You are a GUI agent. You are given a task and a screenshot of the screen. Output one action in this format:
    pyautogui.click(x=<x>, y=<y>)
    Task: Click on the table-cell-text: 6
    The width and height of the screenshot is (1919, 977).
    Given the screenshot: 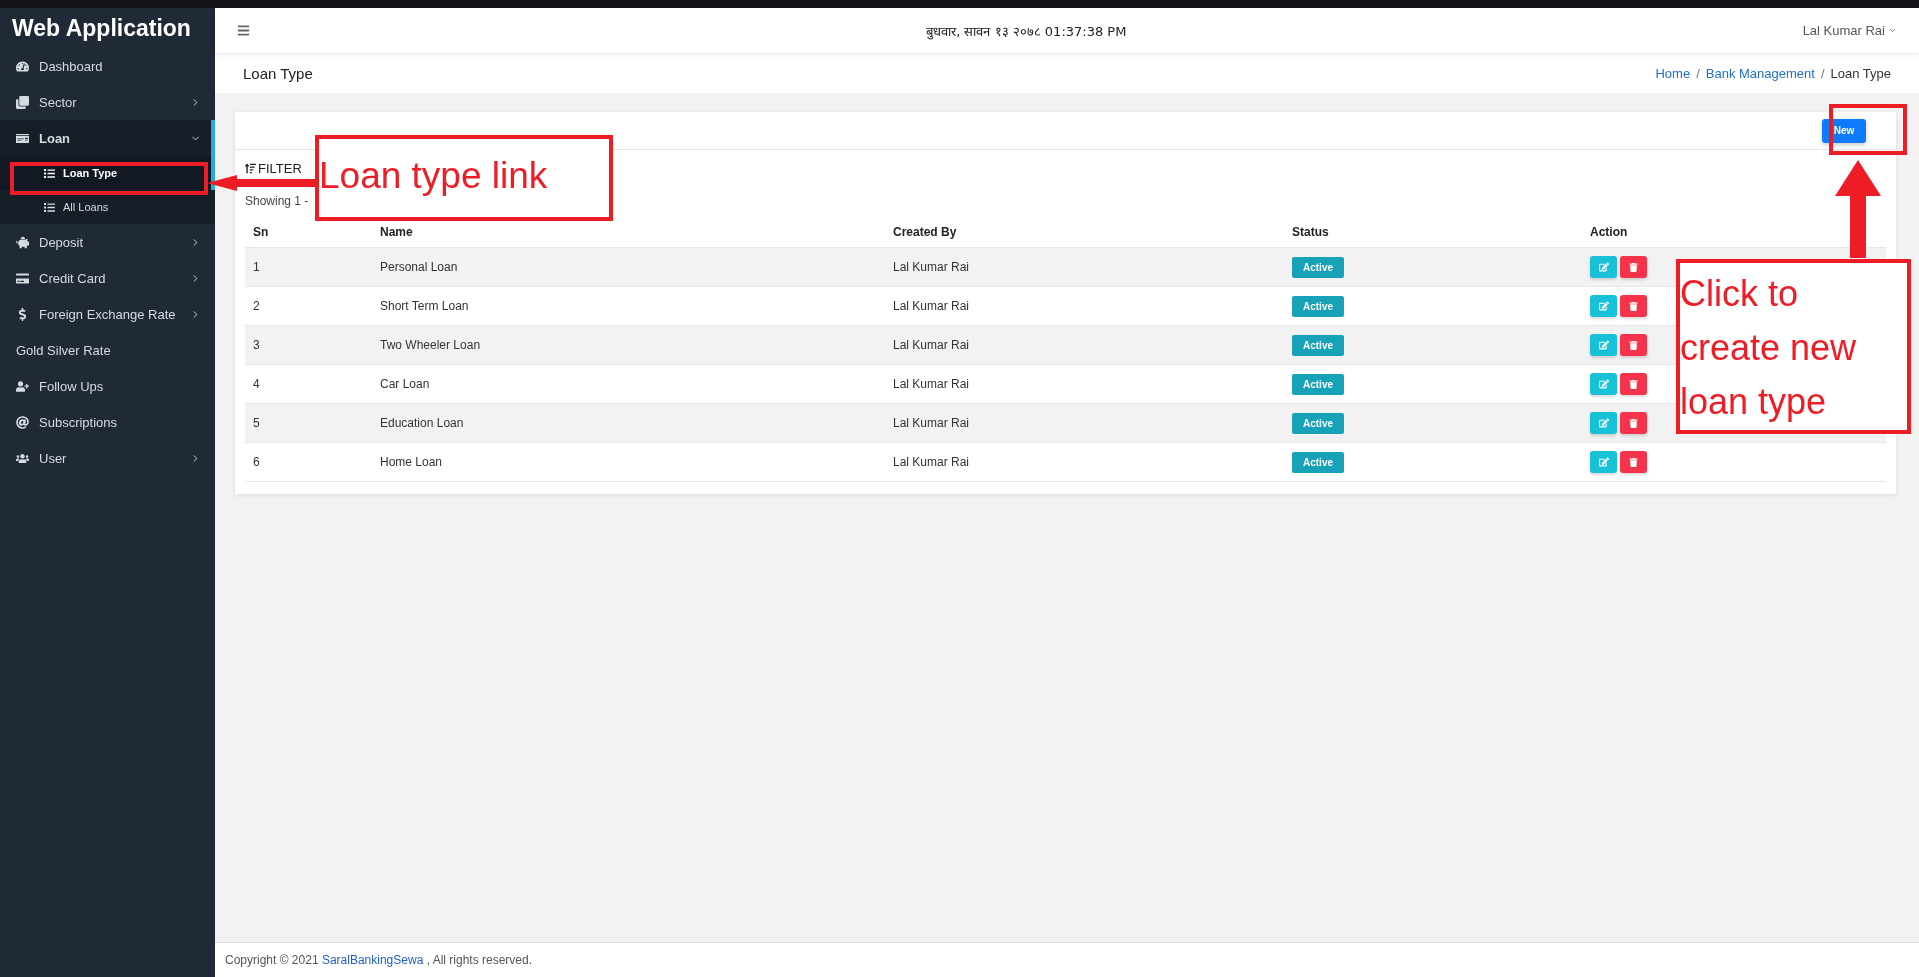 What is the action you would take?
    pyautogui.click(x=256, y=462)
    